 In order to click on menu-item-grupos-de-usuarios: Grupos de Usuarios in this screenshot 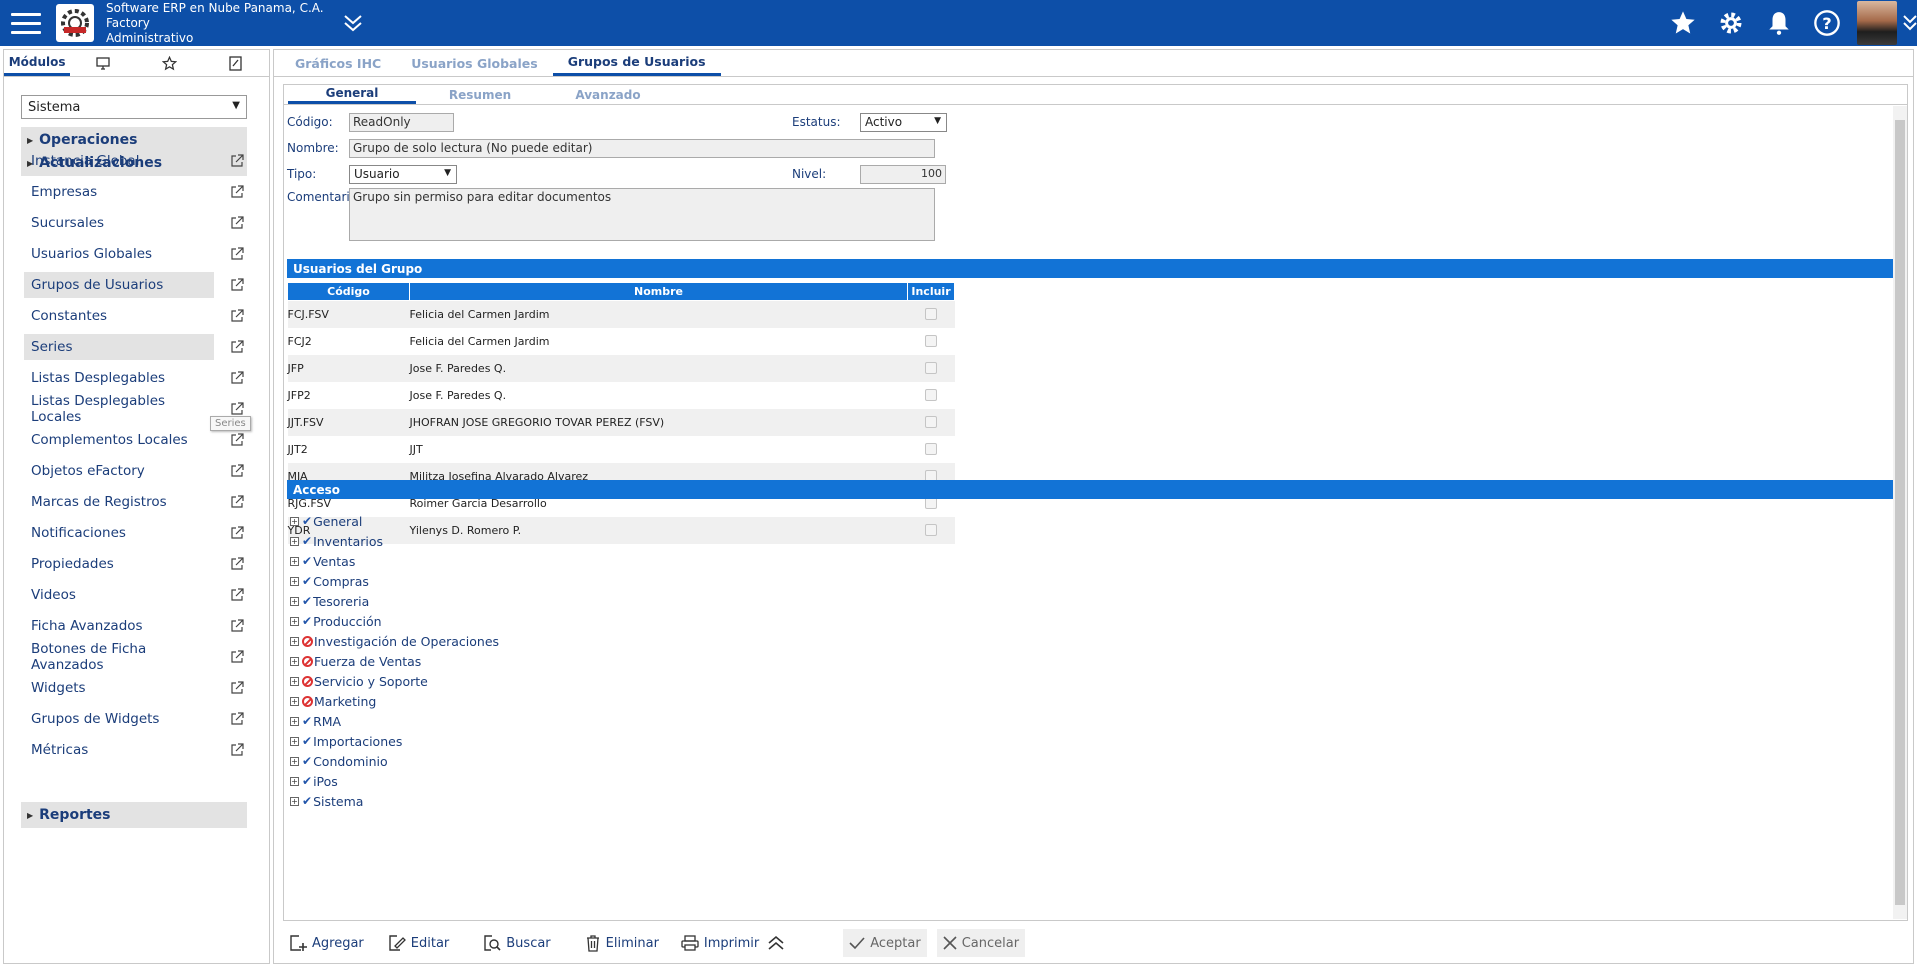, I will do `click(119, 285)`.